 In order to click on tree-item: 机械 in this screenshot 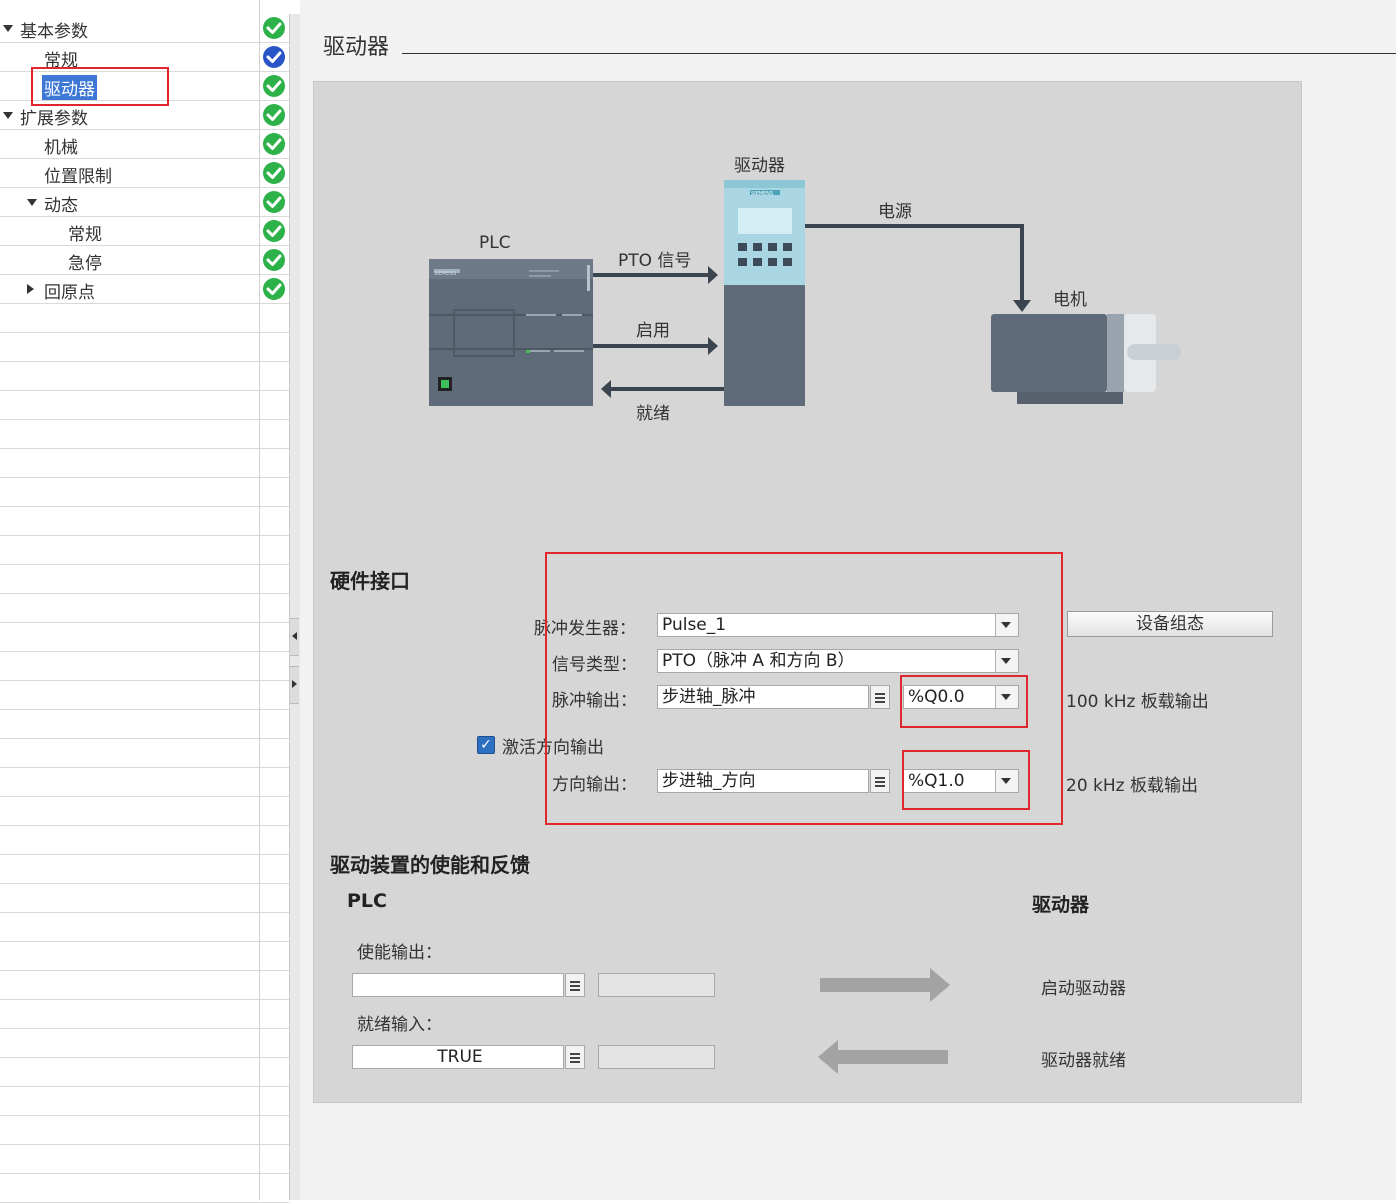, I will do `click(129, 144)`.